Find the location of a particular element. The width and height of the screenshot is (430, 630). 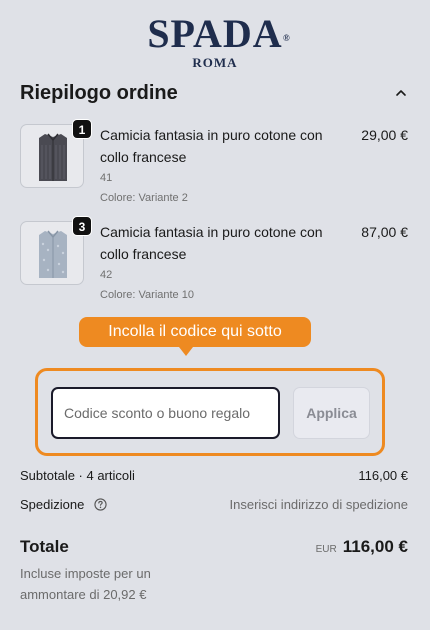

order-summary-title: Riepilogo ordine is located at coordinates (99, 93).